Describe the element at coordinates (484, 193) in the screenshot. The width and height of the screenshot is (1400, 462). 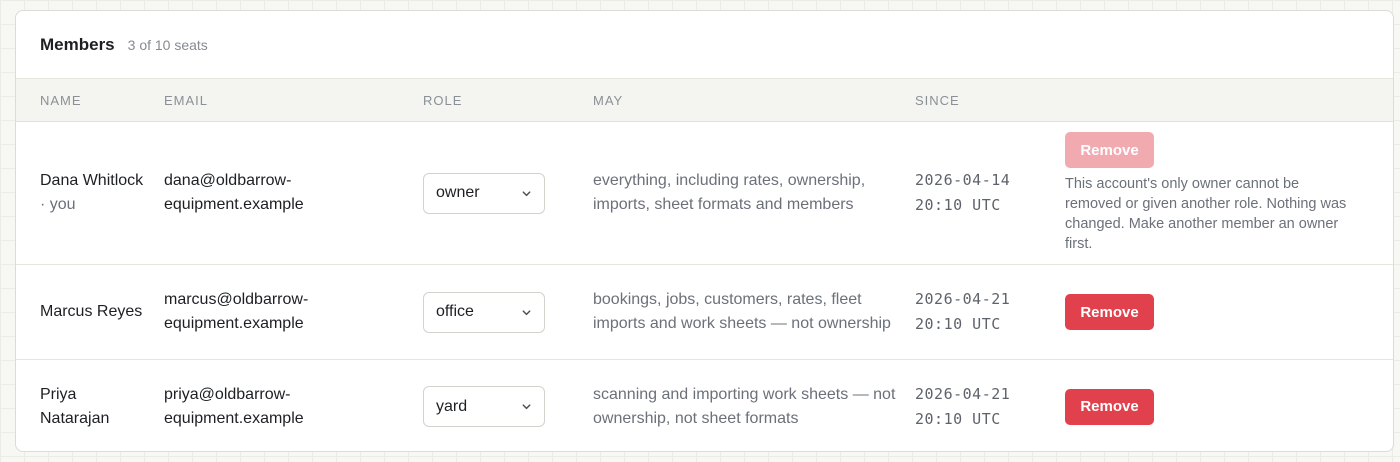
I see `role-select: owner` at that location.